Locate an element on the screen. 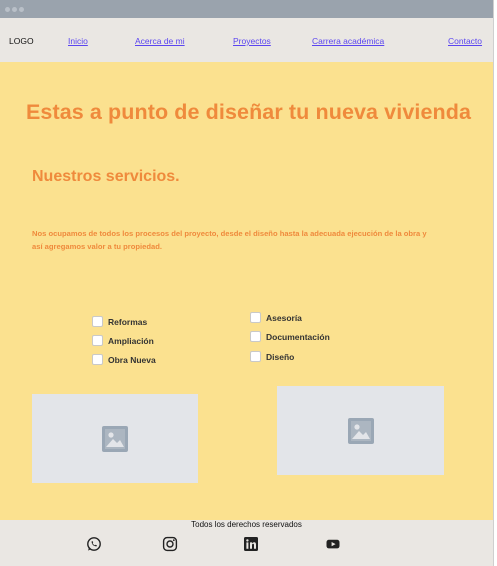 This screenshot has height=566, width=497. checkbox-asesoria: Asesoría is located at coordinates (276, 317).